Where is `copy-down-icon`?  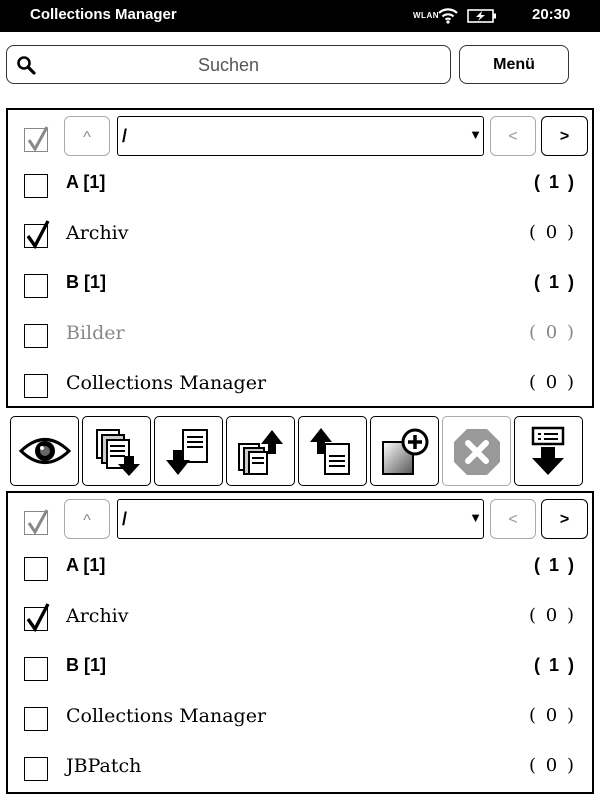
copy-down-icon is located at coordinates (118, 452).